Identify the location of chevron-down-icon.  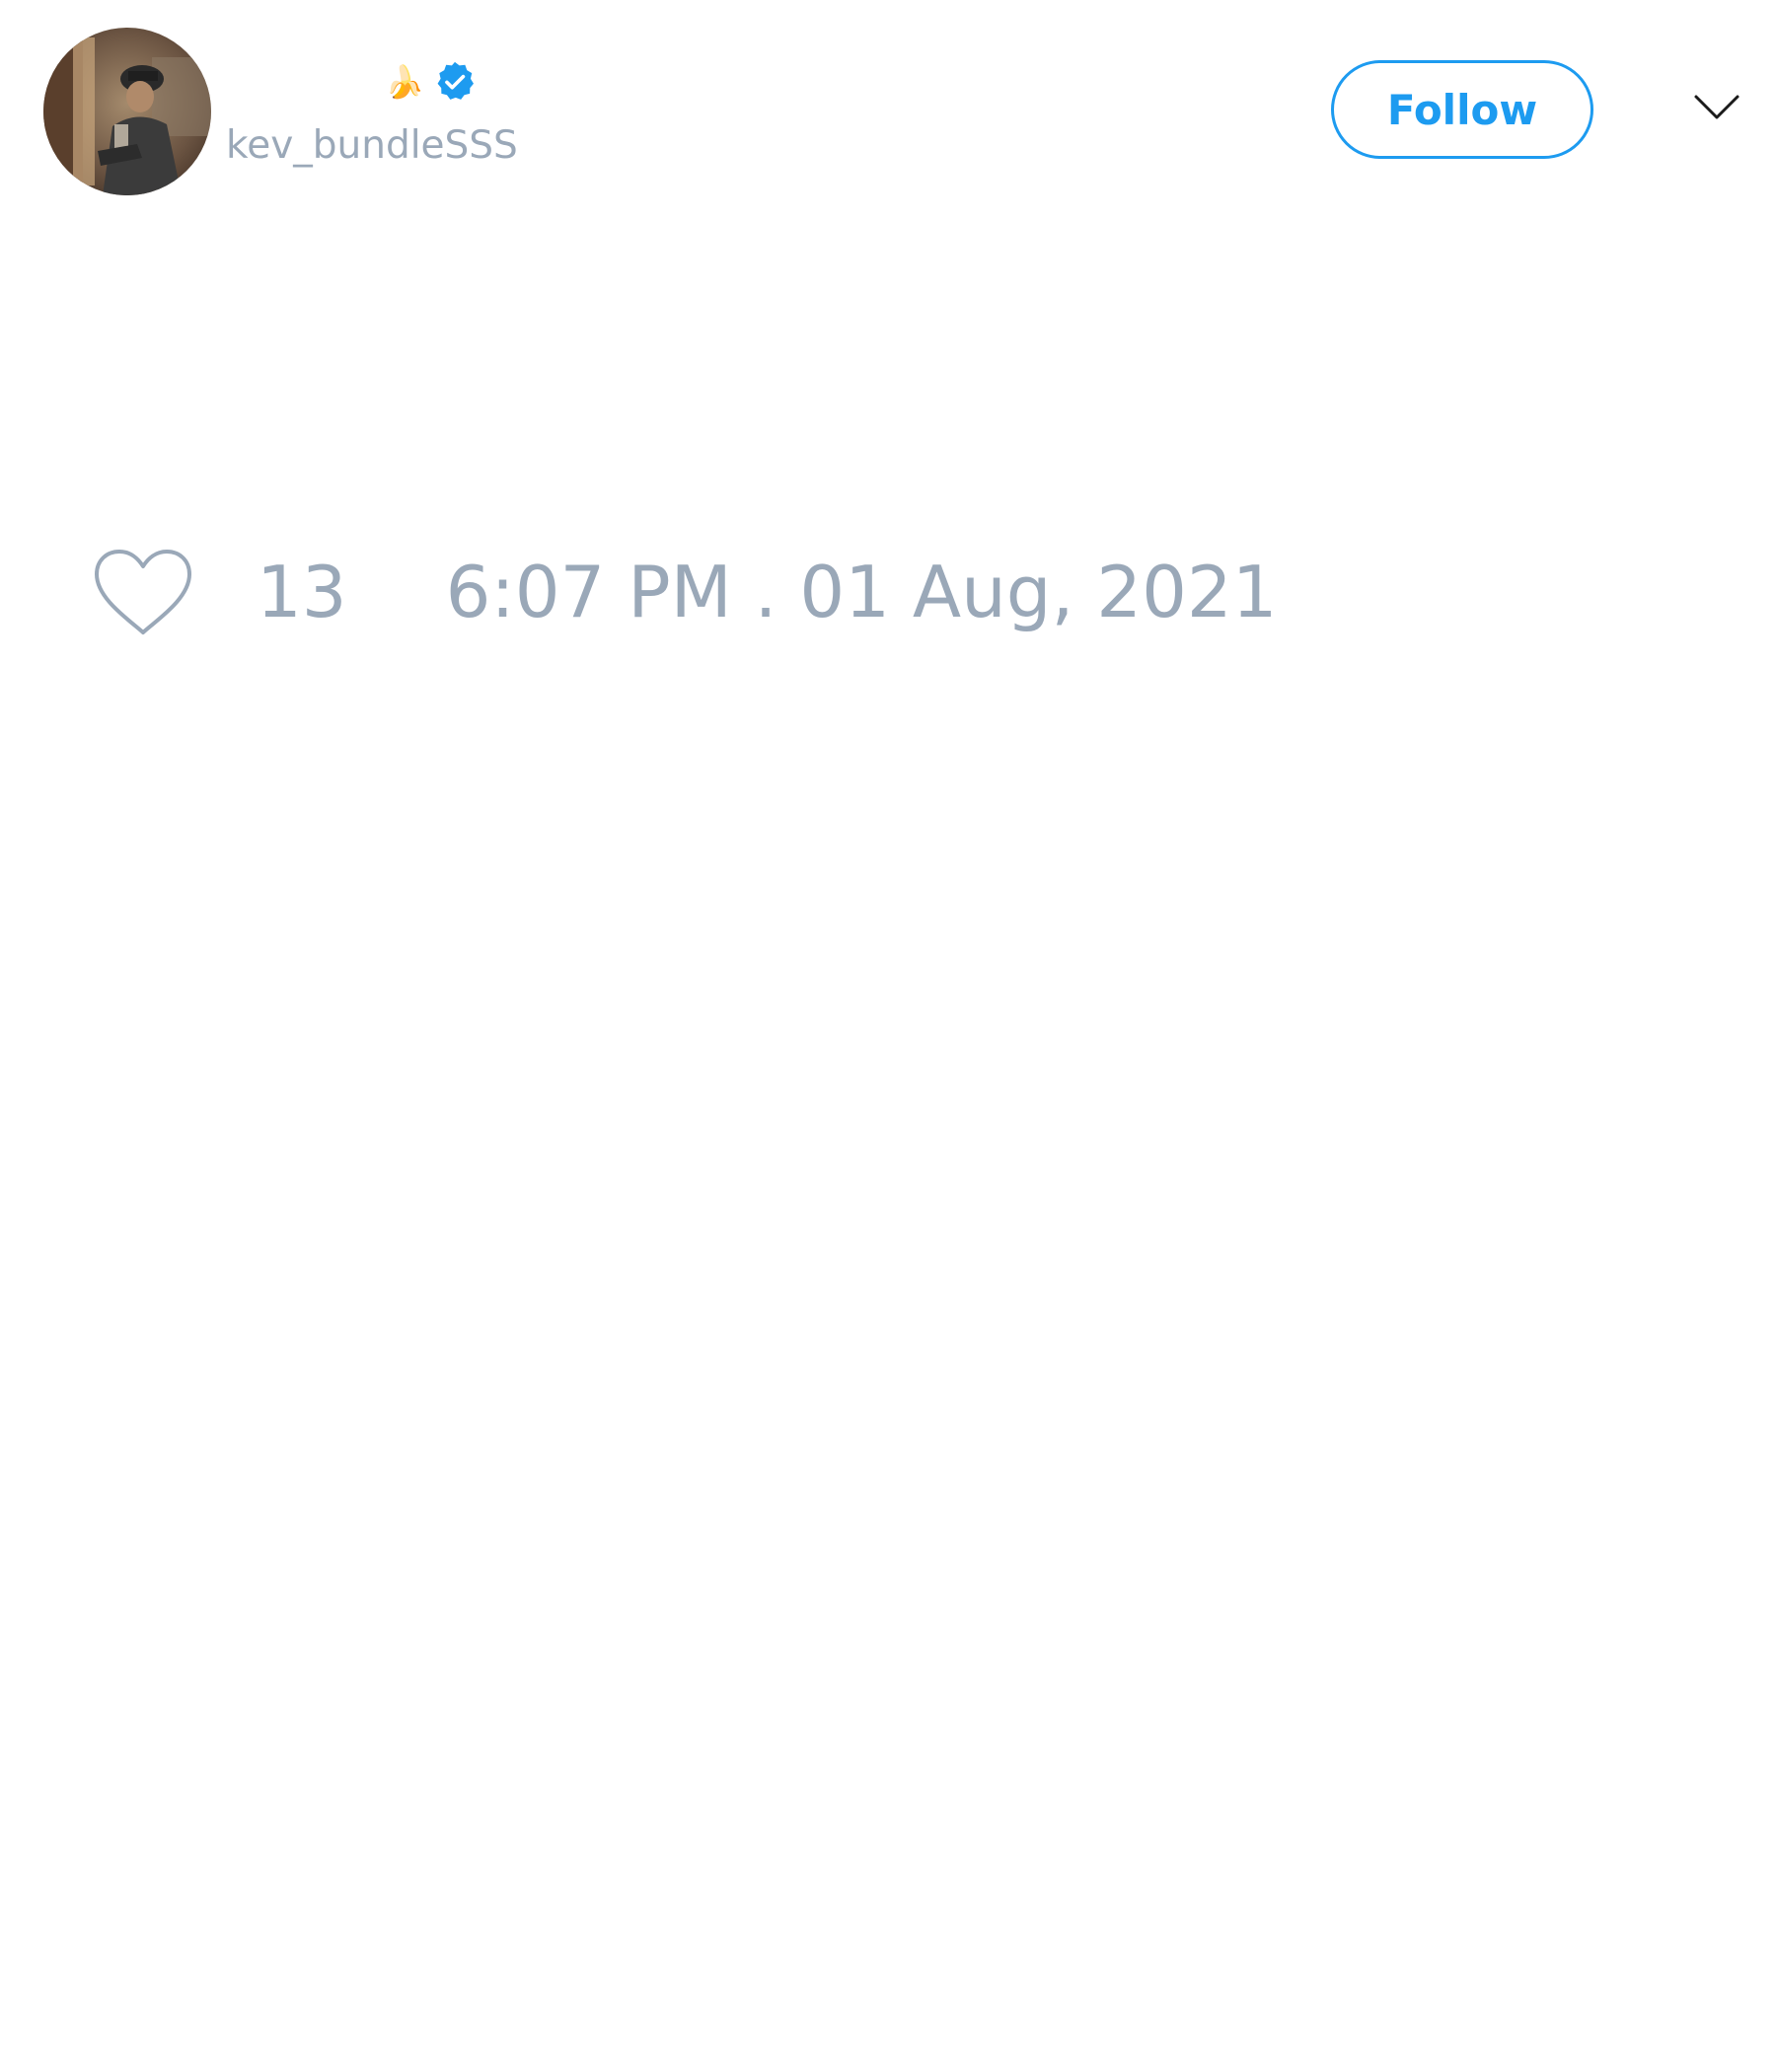
(1717, 108).